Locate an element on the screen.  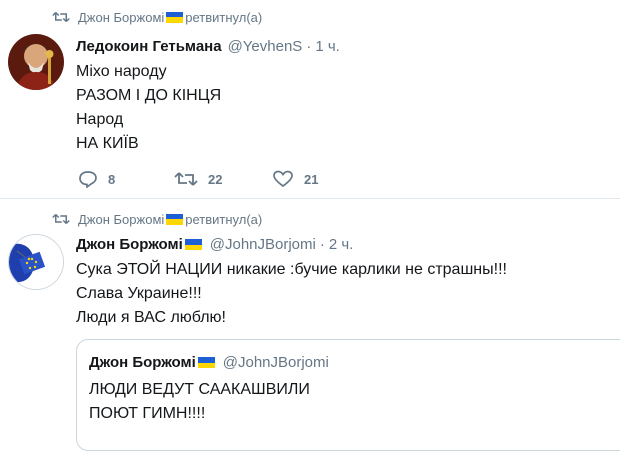
quoted-text-line: ЛЮДИ ВЕДУТ СААКАШВИЛИ is located at coordinates (199, 389).